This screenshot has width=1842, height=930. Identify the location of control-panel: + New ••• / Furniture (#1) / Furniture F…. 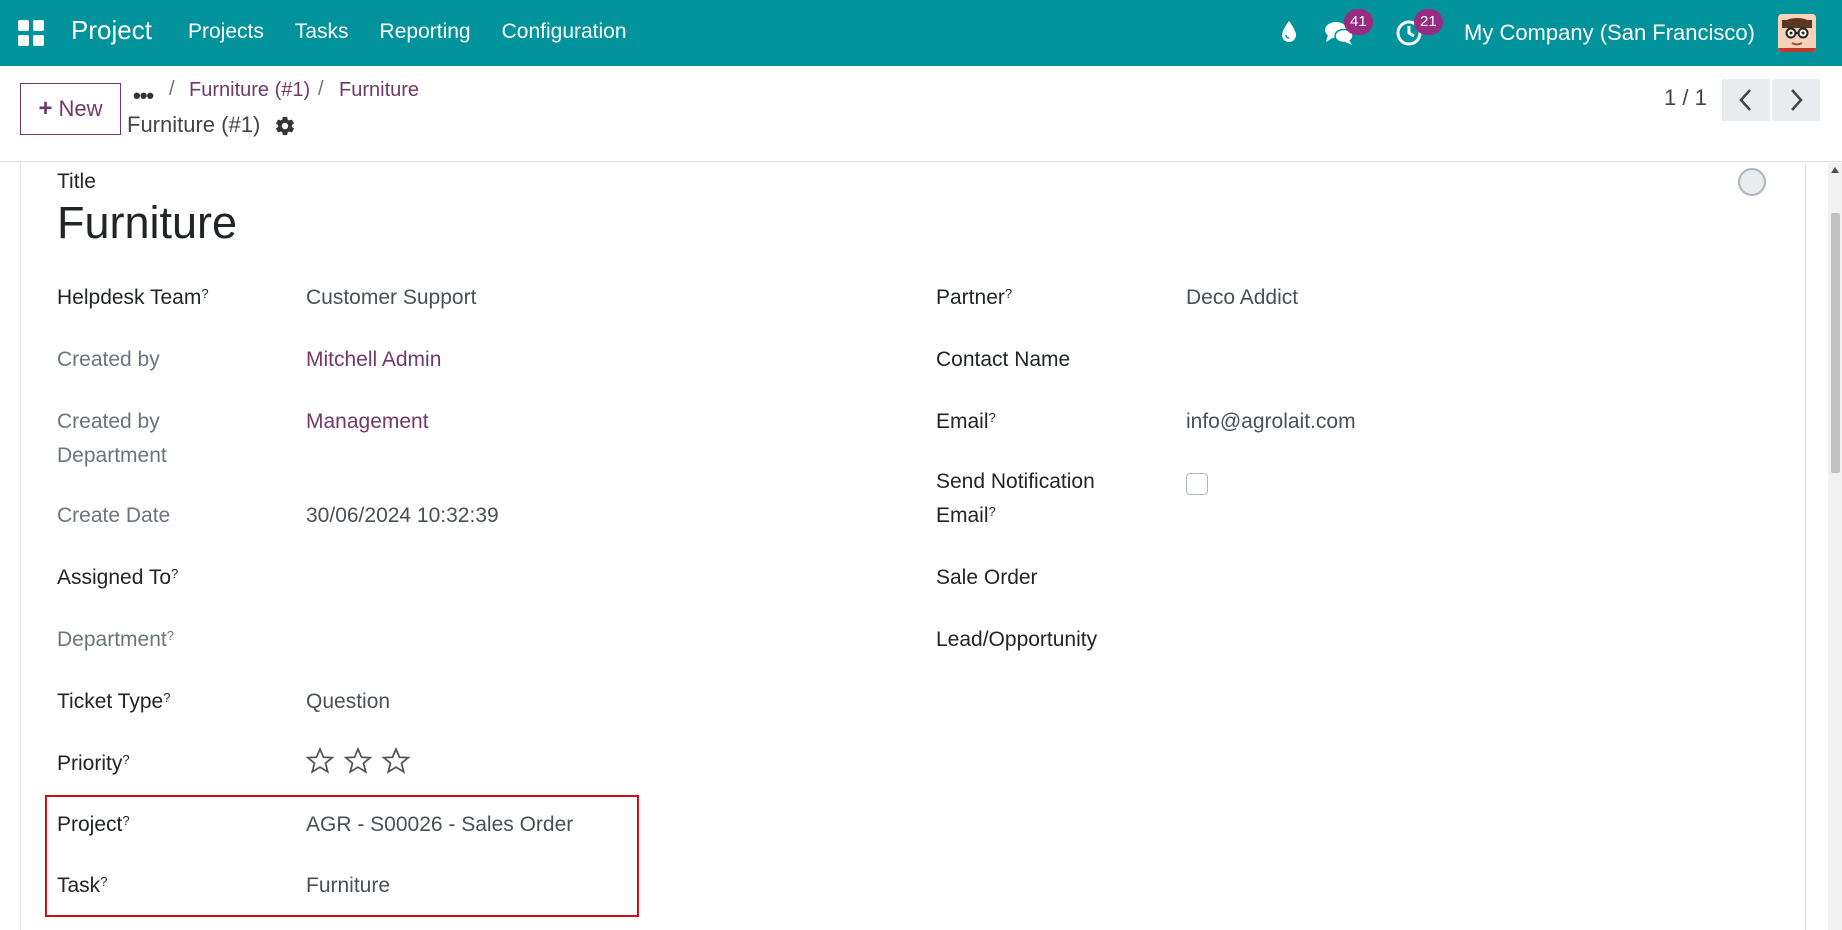
(921, 114).